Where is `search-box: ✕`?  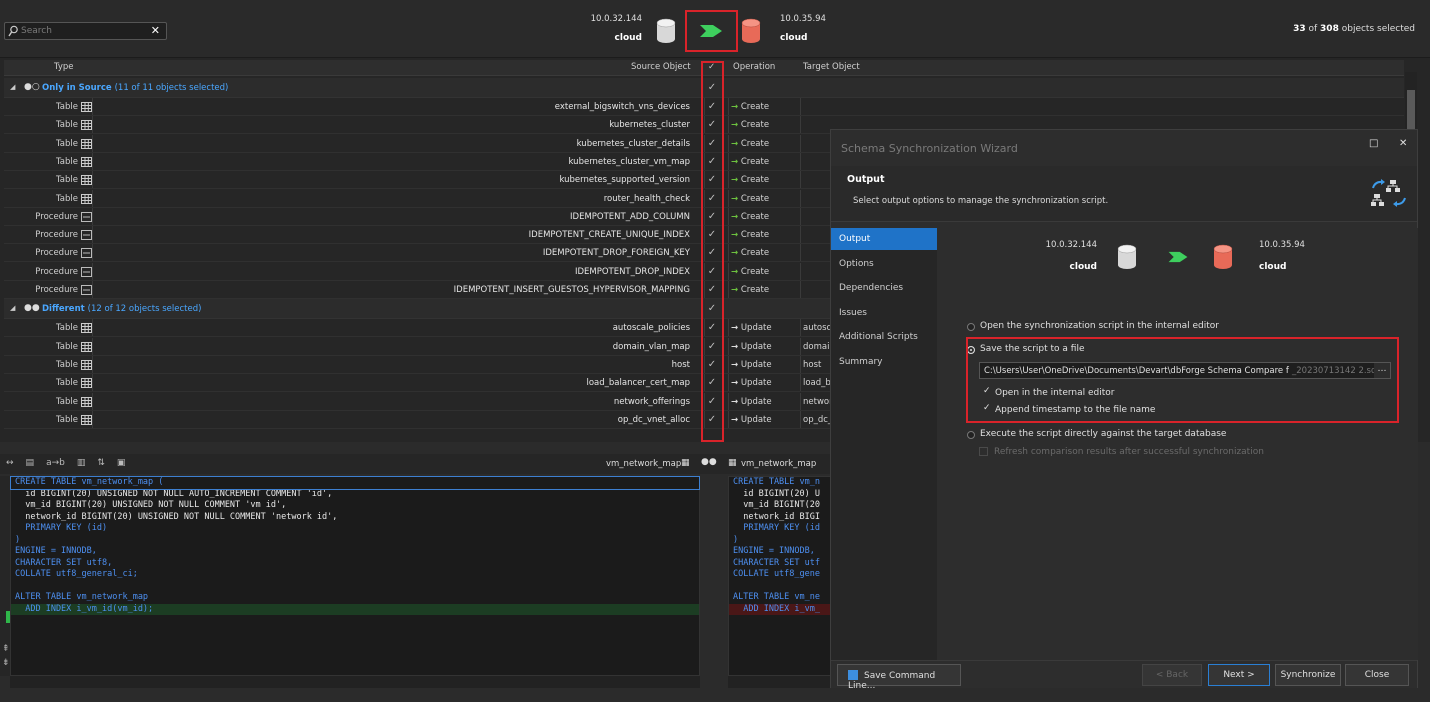 search-box: ✕ is located at coordinates (85, 31).